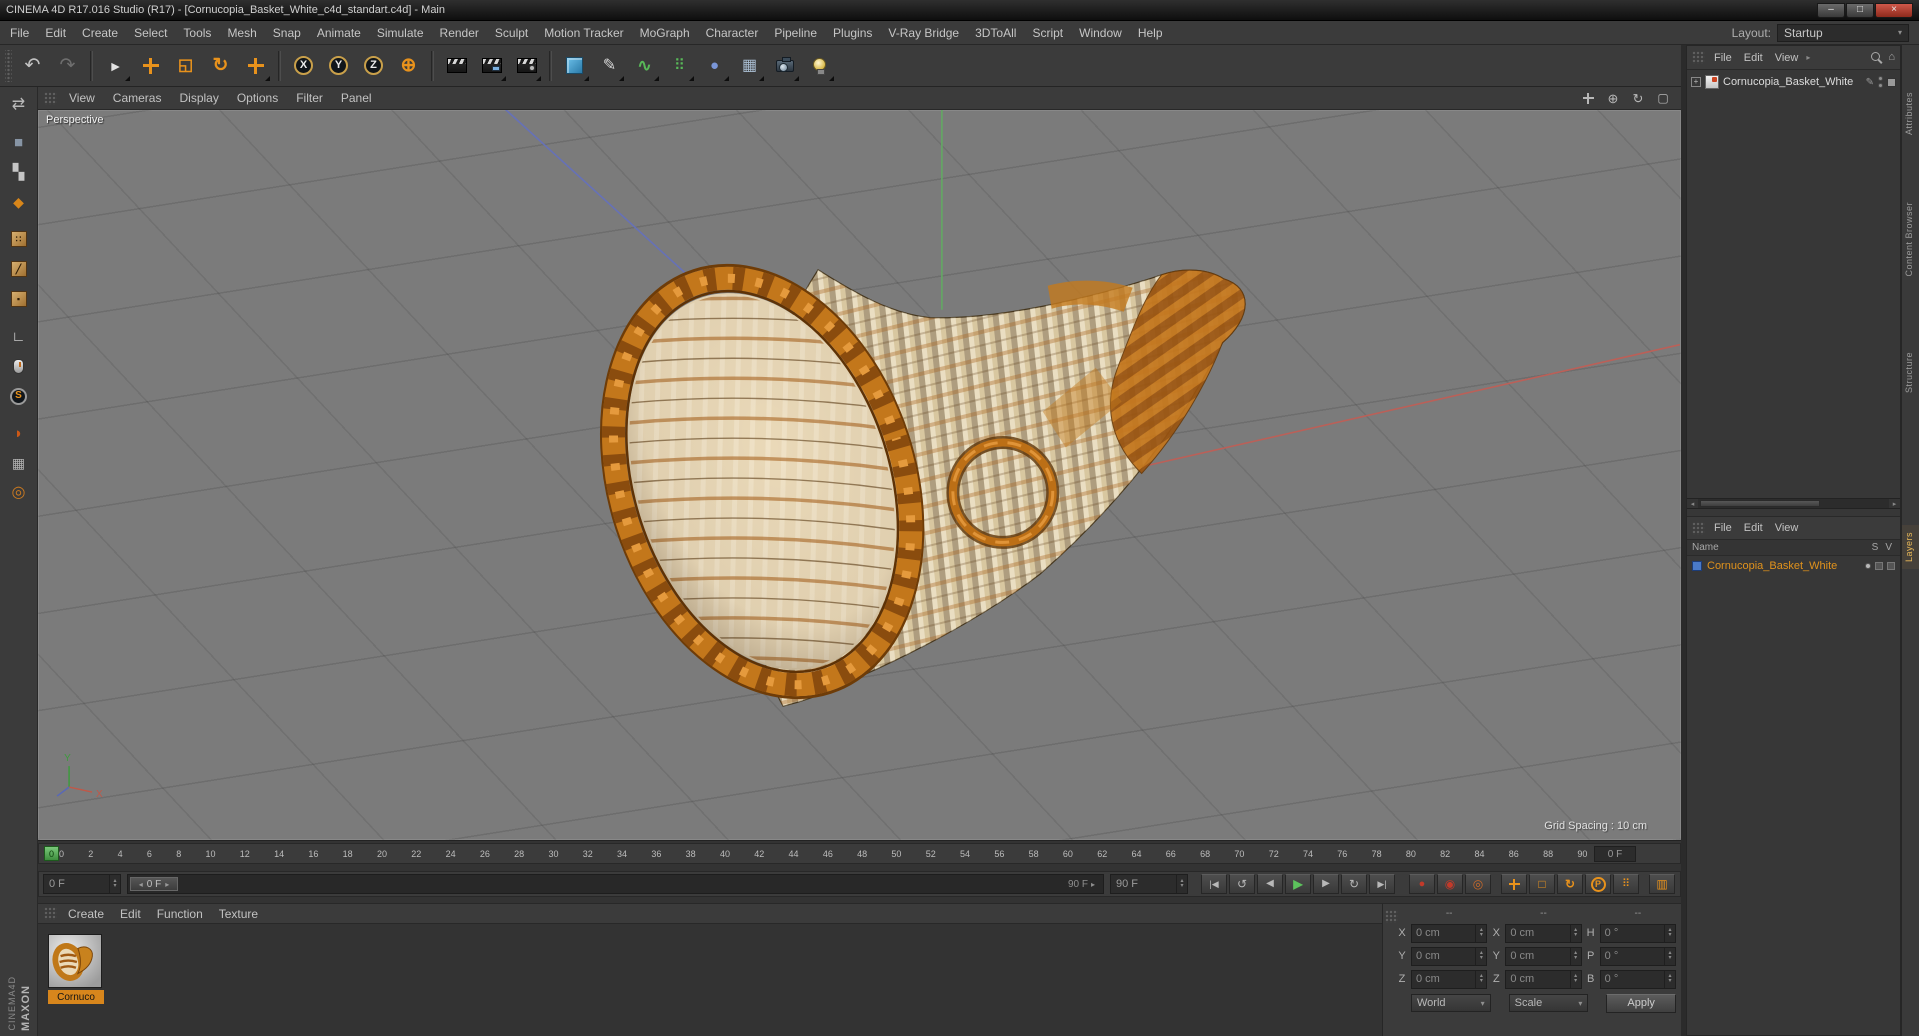 The height and width of the screenshot is (1036, 1919). Describe the element at coordinates (1894, 10) in the screenshot. I see `close-button: ×` at that location.